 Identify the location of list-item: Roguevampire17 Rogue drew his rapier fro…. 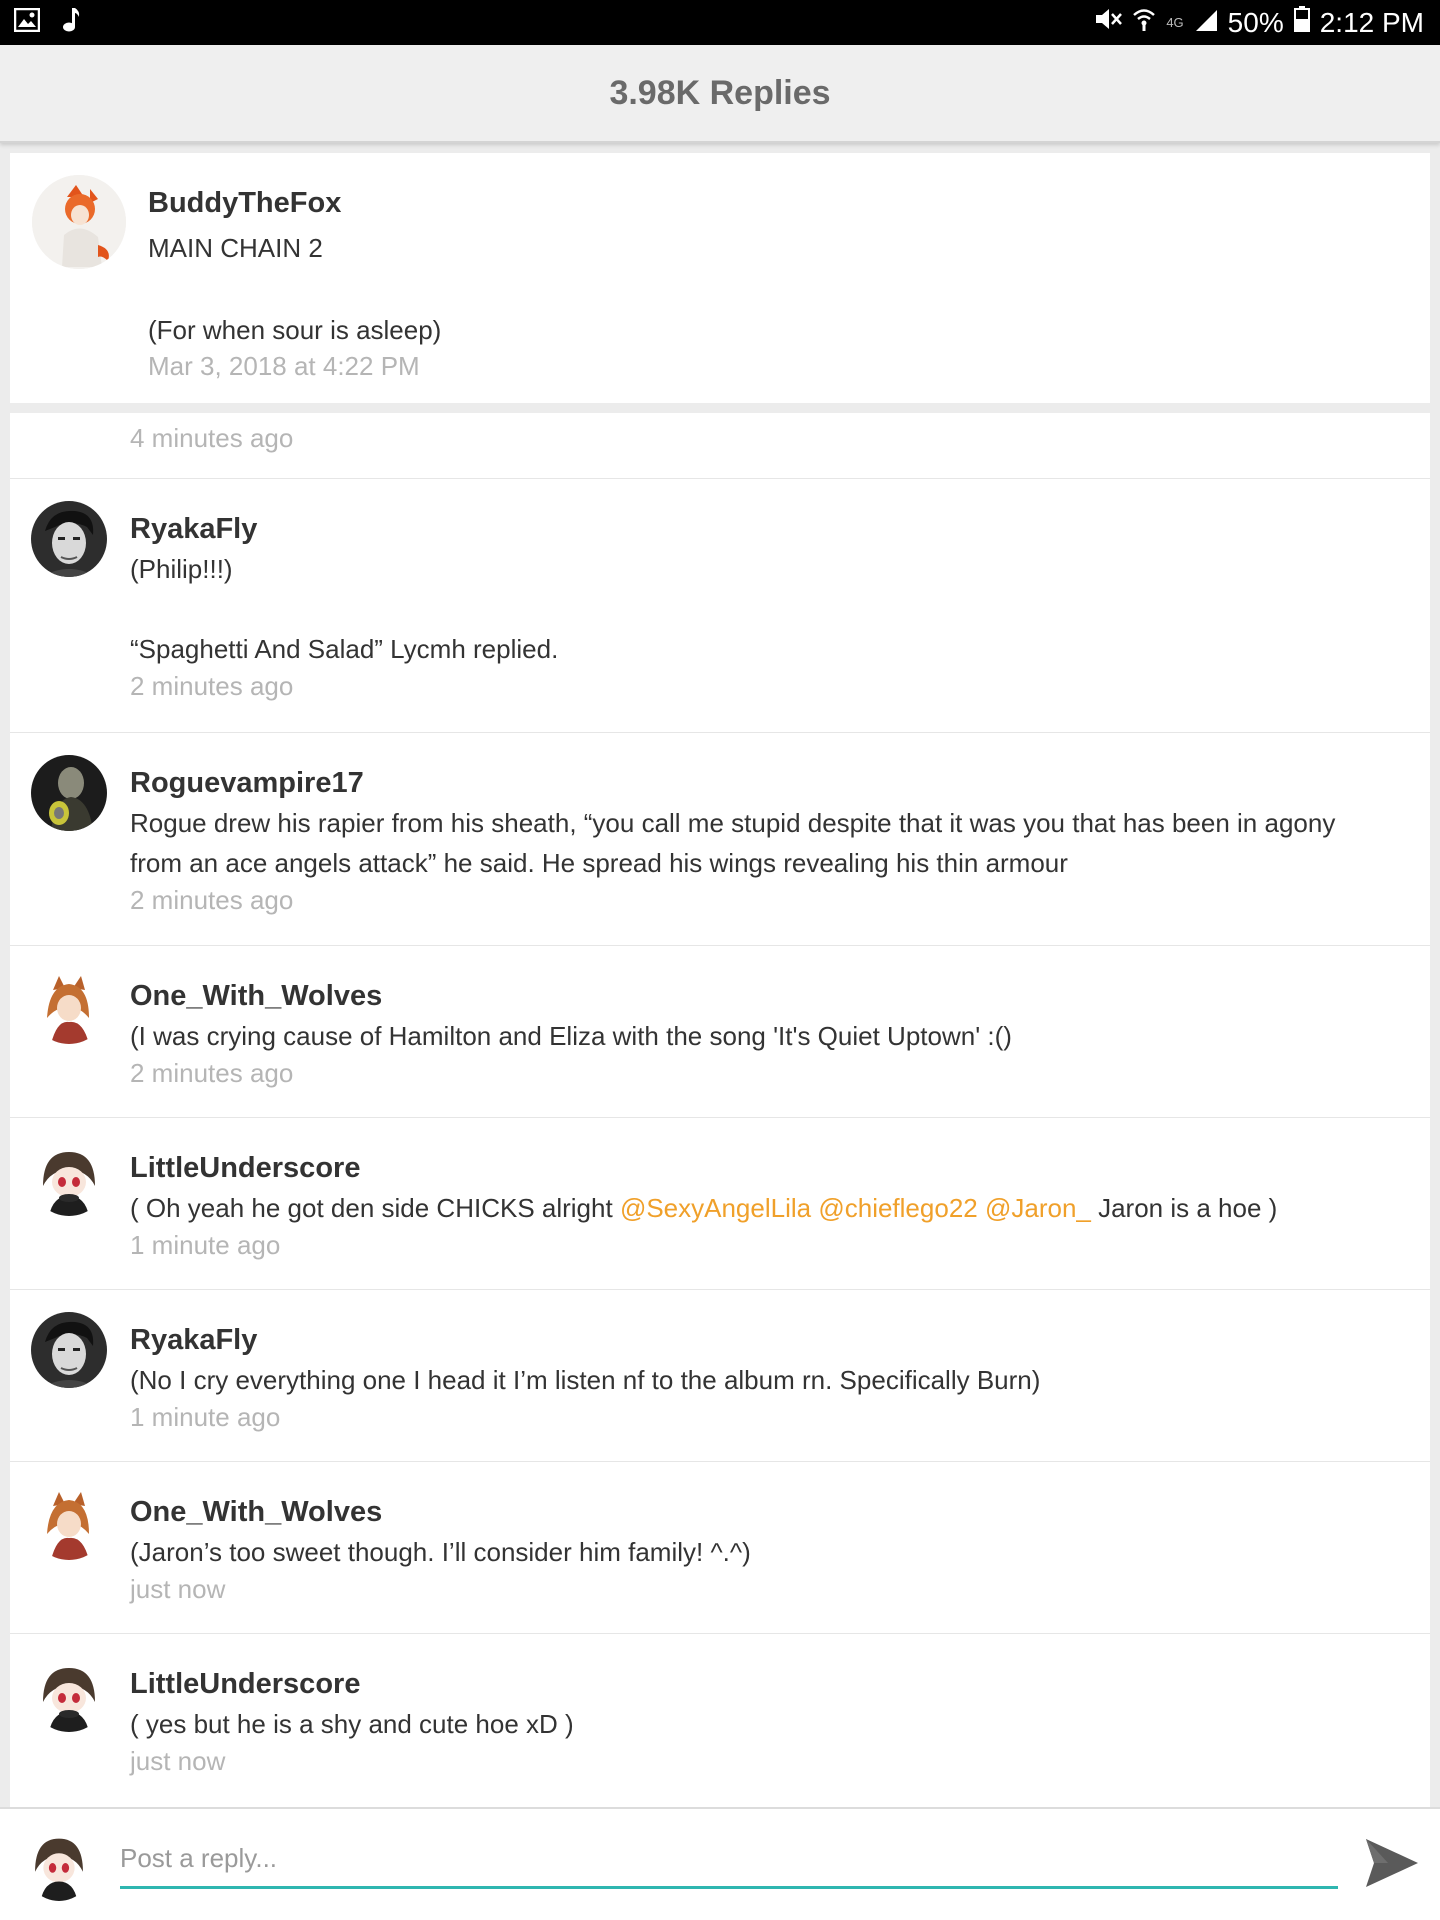
(720, 839).